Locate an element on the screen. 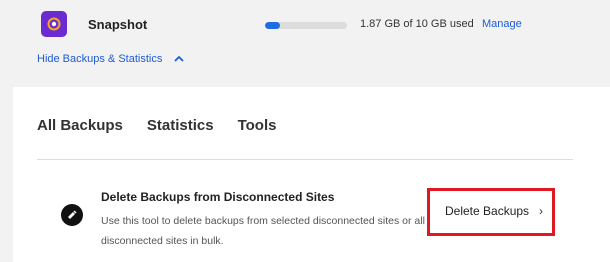 The image size is (610, 262). app-name: Snapshot is located at coordinates (118, 24).